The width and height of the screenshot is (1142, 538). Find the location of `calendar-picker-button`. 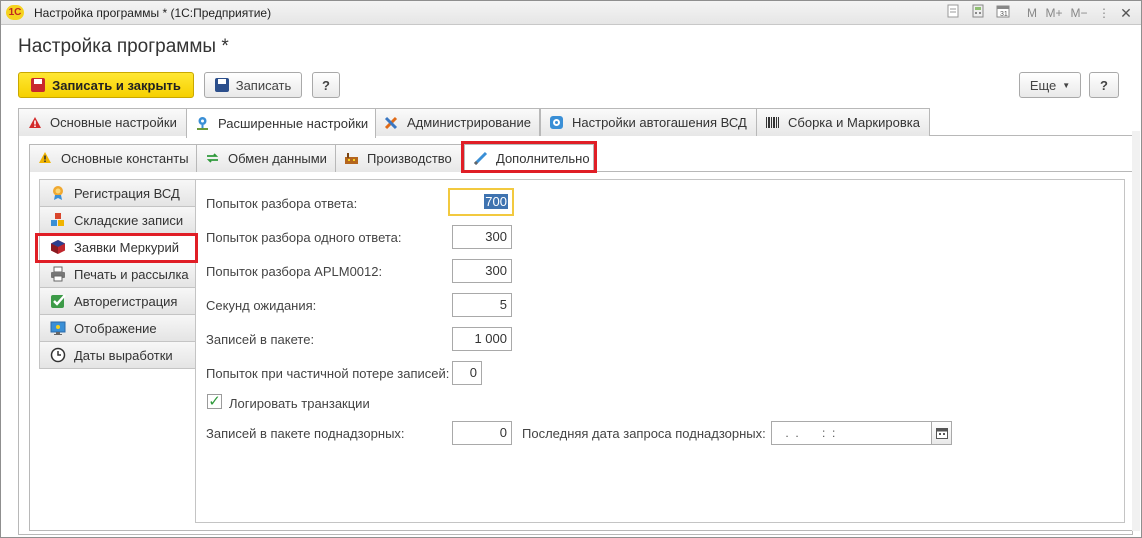

calendar-picker-button is located at coordinates (941, 433).